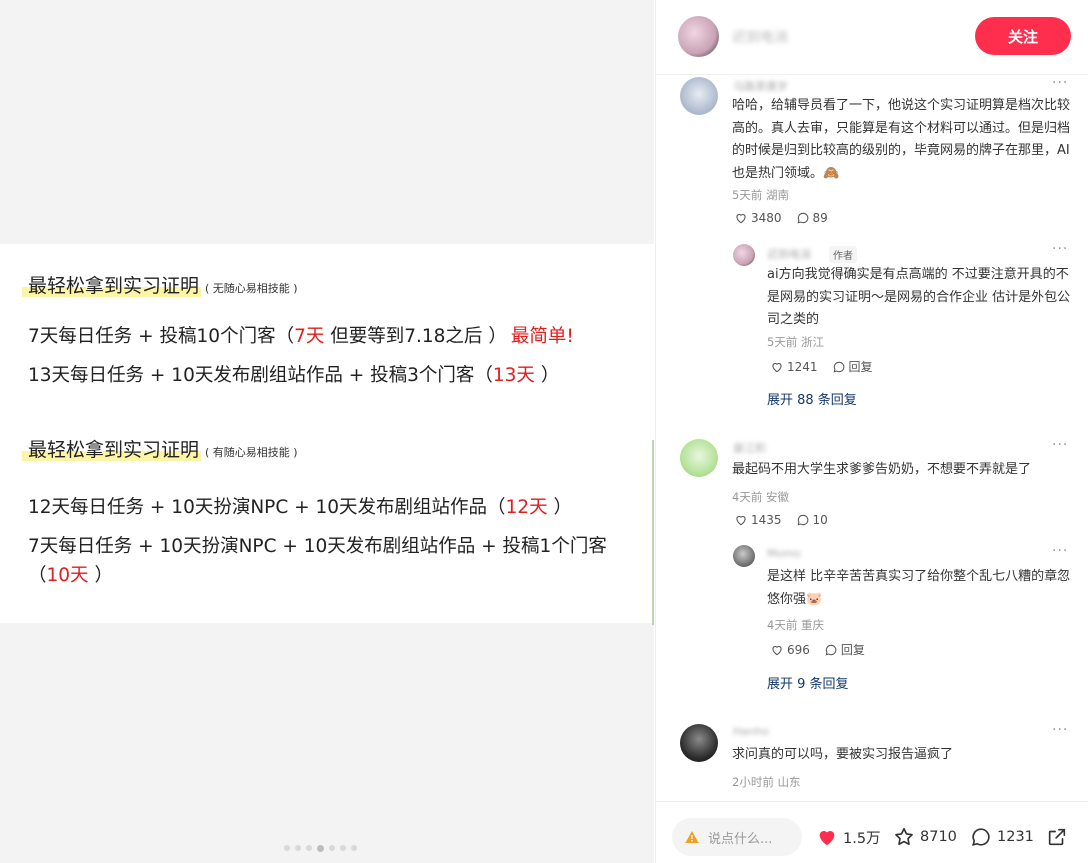  What do you see at coordinates (808, 682) in the screenshot?
I see `expand-replies-link: 展开 9 条回复` at bounding box center [808, 682].